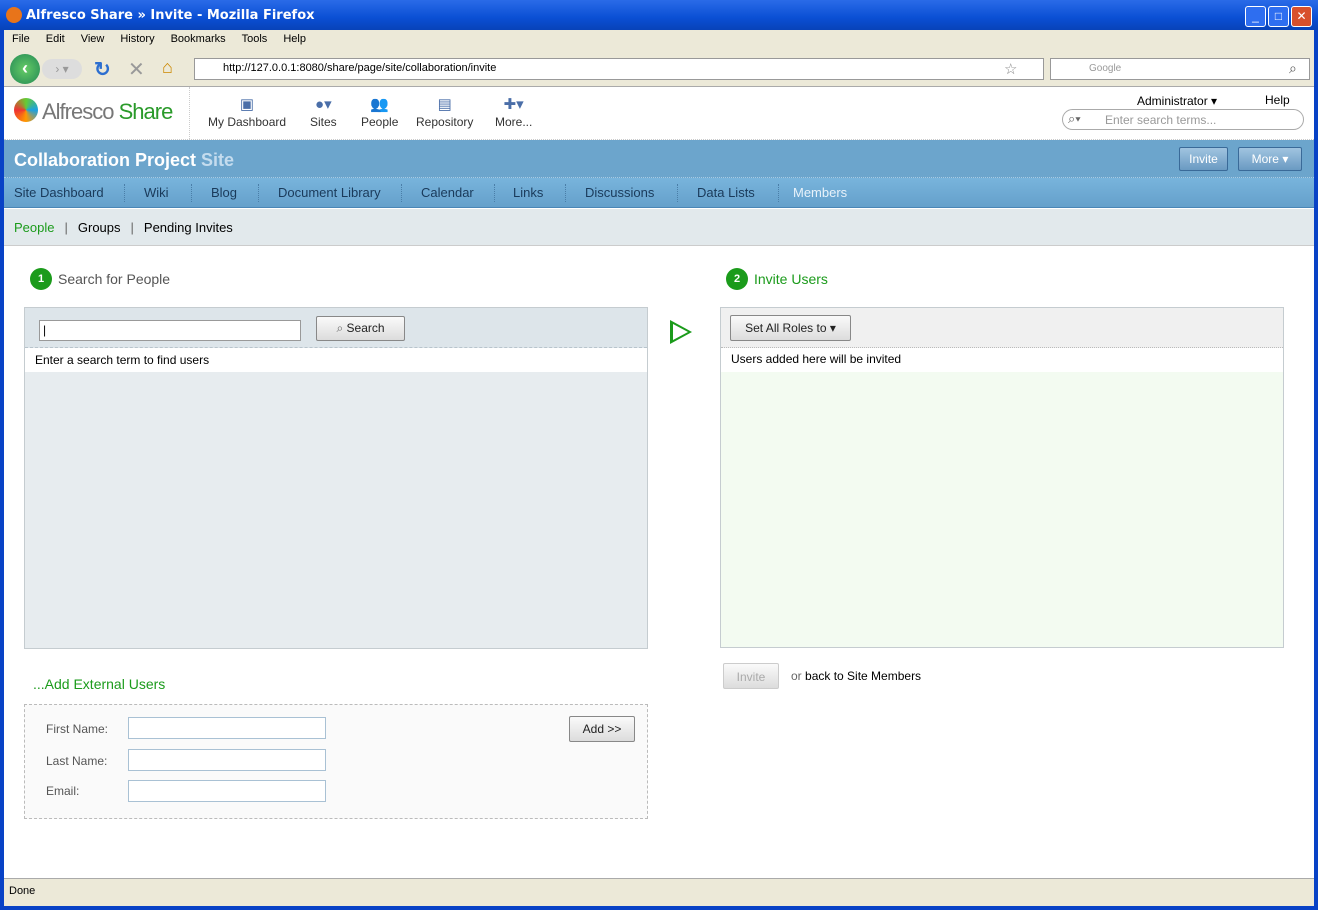  I want to click on close-window-button: ✕, so click(1301, 16).